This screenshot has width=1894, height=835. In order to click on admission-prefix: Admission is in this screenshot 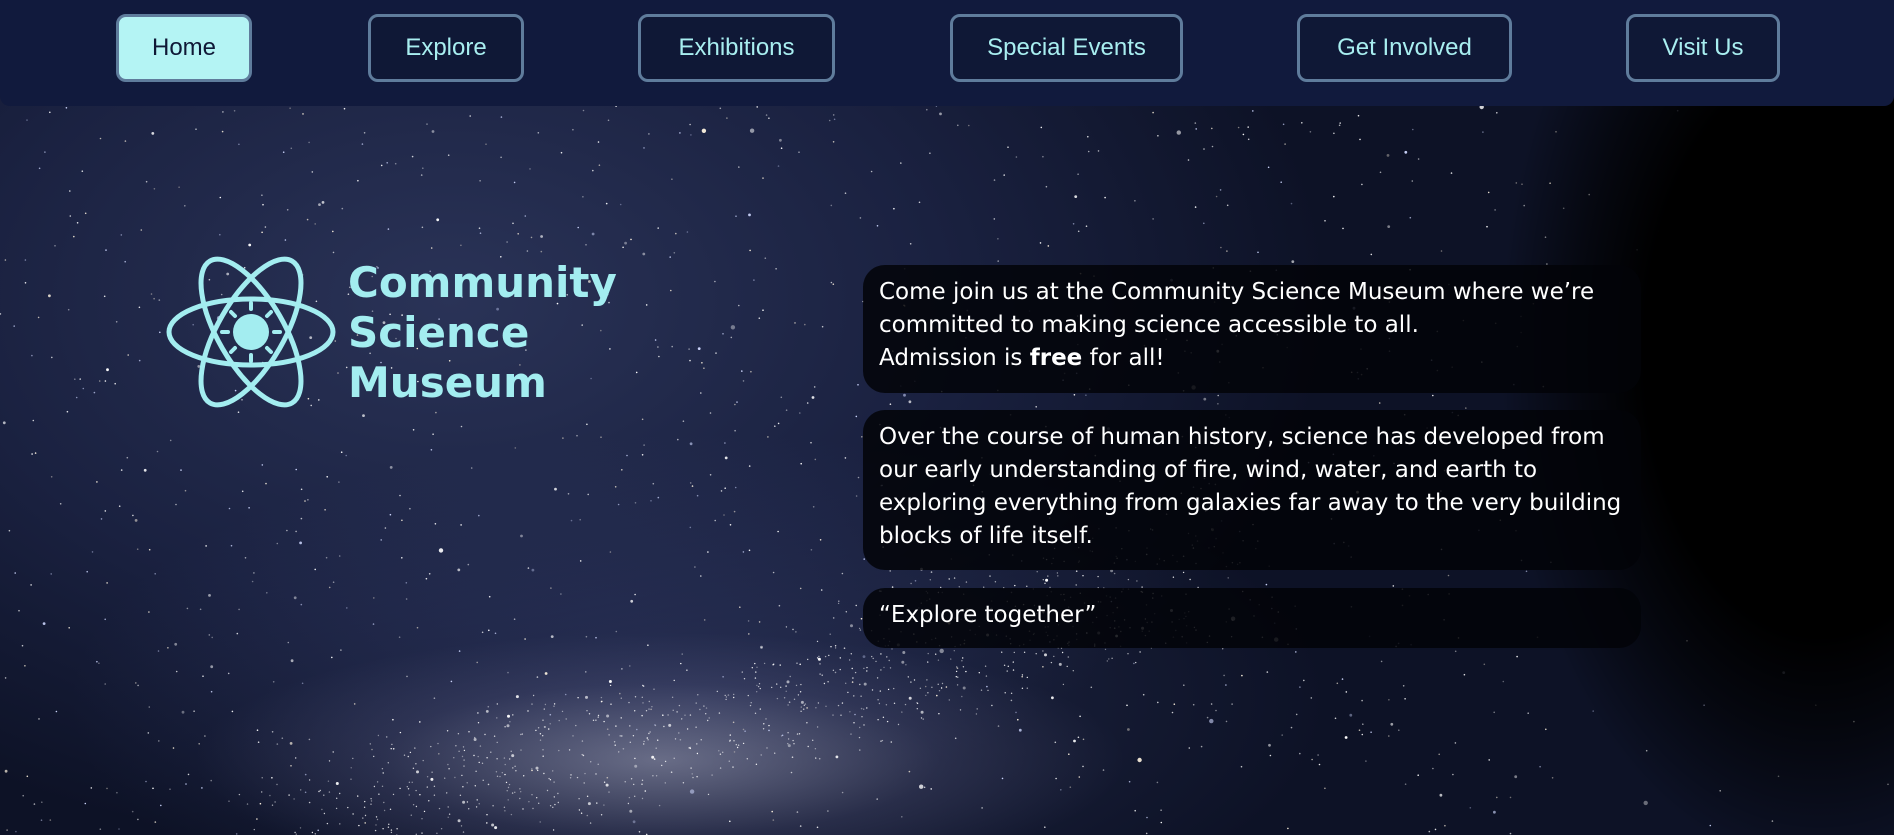, I will do `click(954, 358)`.